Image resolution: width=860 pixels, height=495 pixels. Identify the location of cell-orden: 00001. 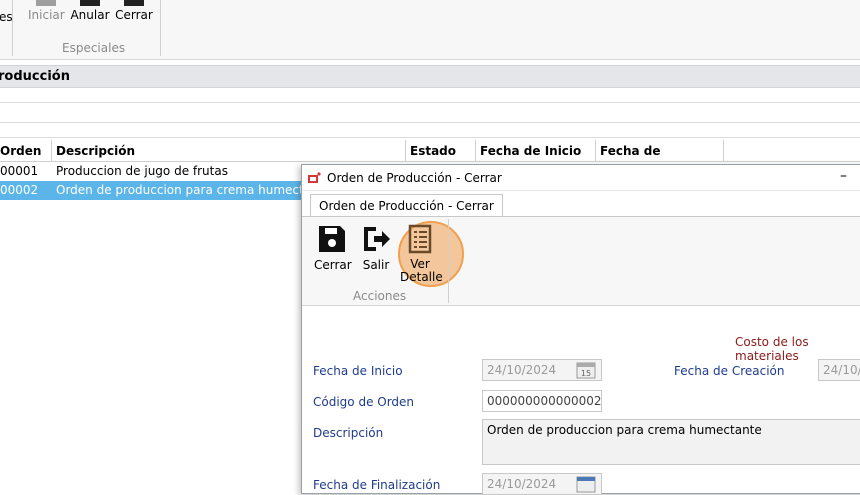
(19, 171).